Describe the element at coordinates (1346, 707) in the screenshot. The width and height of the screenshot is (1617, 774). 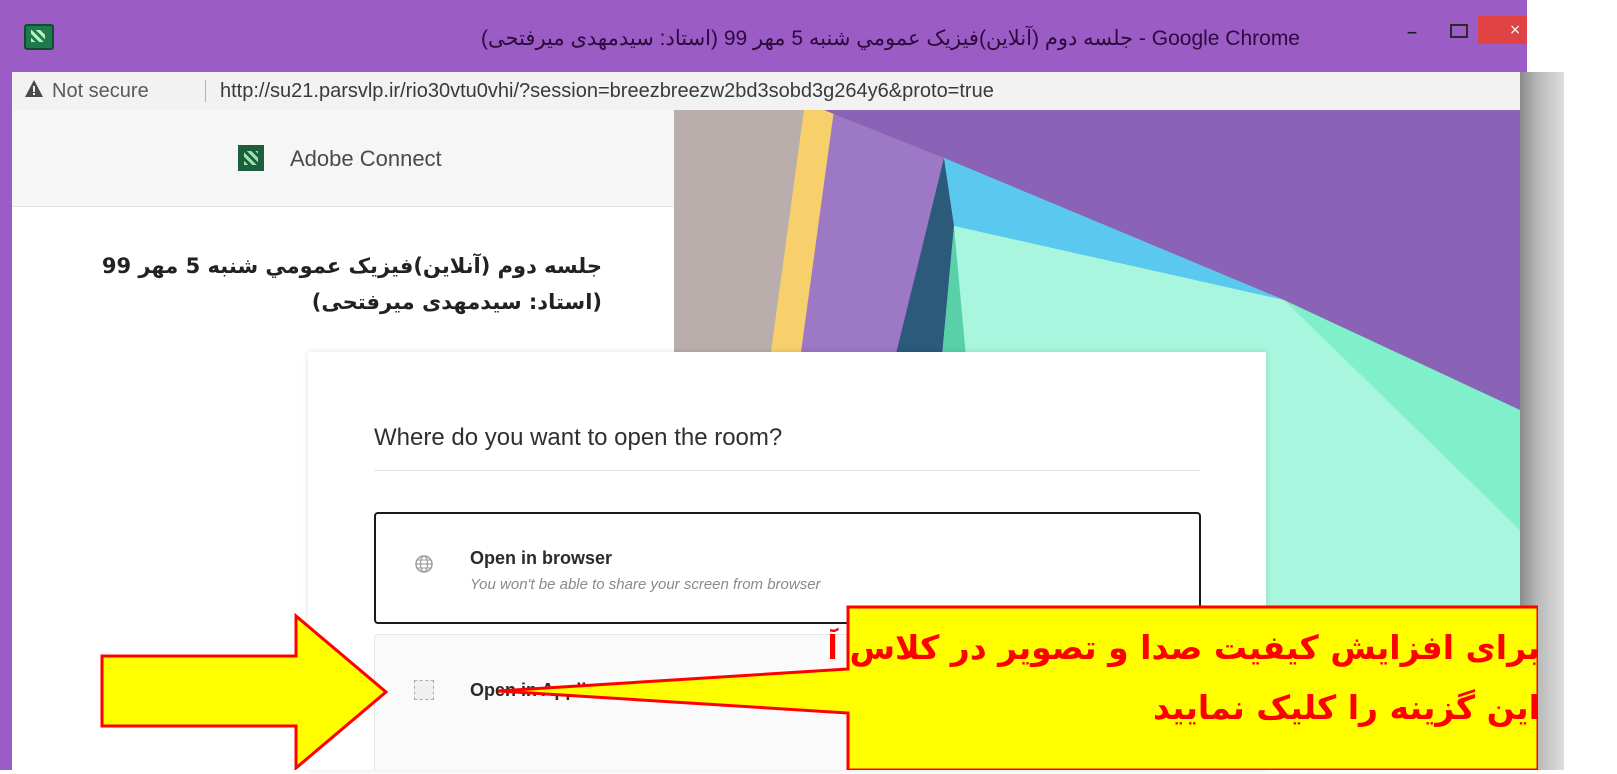
I see `callout-line-2: این گزینه را کلیک نمایید` at that location.